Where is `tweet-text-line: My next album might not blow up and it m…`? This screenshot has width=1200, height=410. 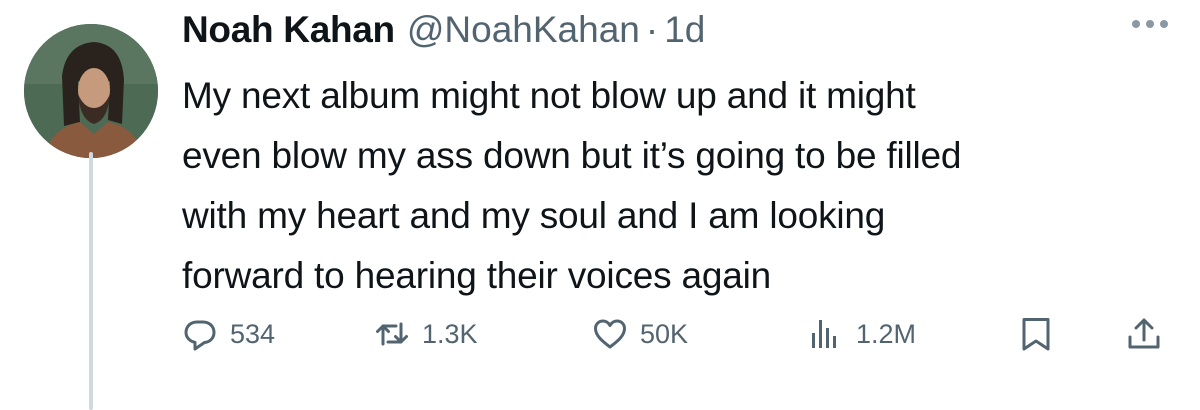
tweet-text-line: My next album might not blow up and it m… is located at coordinates (549, 95).